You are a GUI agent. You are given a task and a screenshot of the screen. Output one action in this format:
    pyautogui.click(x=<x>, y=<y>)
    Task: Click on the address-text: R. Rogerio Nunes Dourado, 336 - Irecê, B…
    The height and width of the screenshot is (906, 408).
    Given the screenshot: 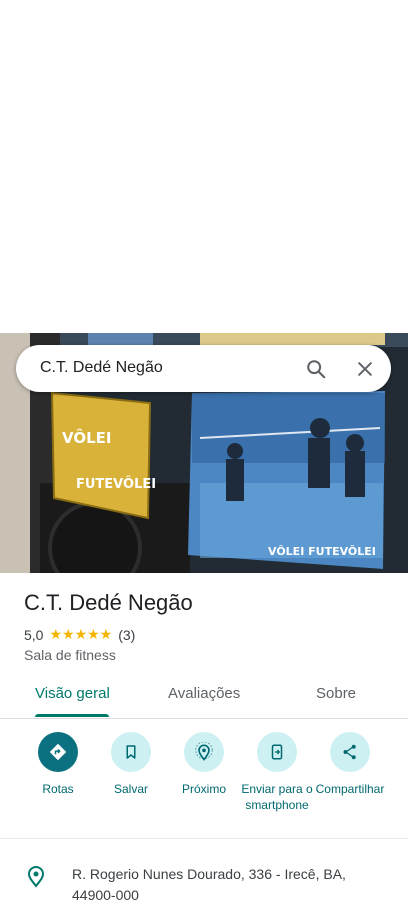 What is the action you would take?
    pyautogui.click(x=209, y=884)
    